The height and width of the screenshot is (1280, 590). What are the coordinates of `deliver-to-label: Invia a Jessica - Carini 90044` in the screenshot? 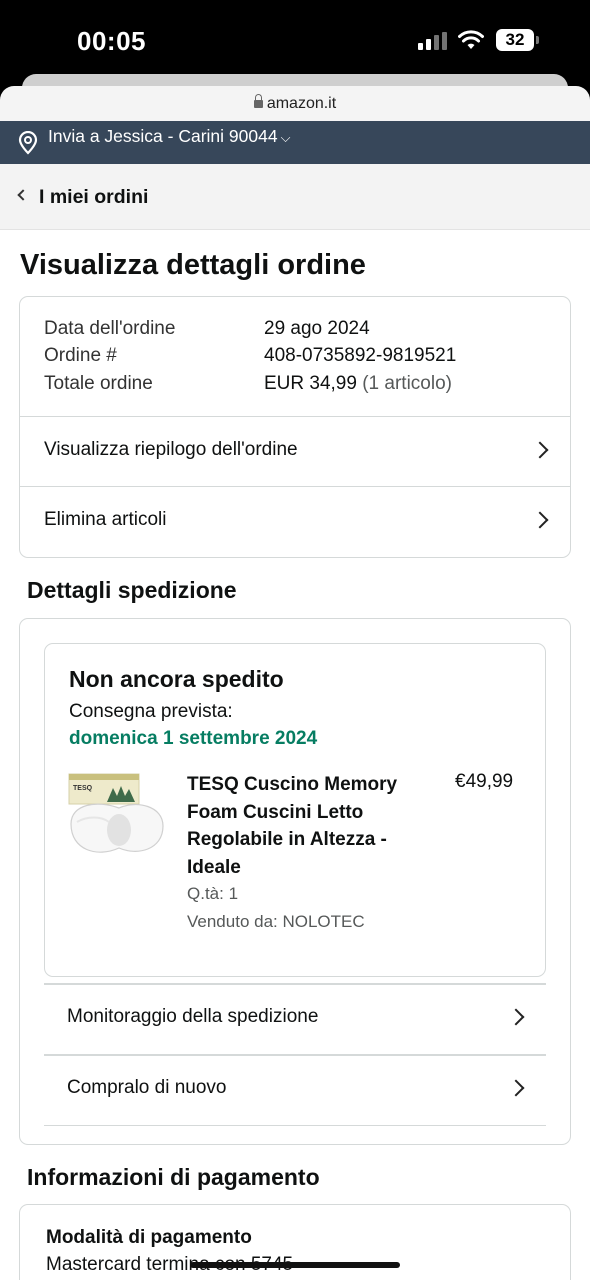 It's located at (163, 136).